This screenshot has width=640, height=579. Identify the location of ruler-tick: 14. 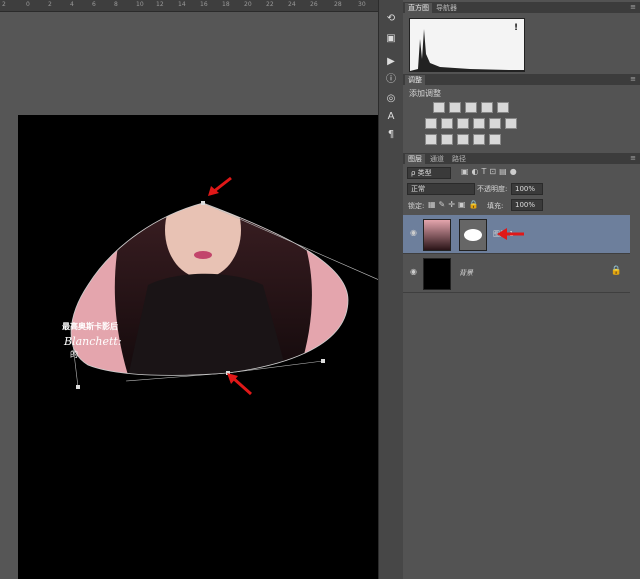
(182, 4).